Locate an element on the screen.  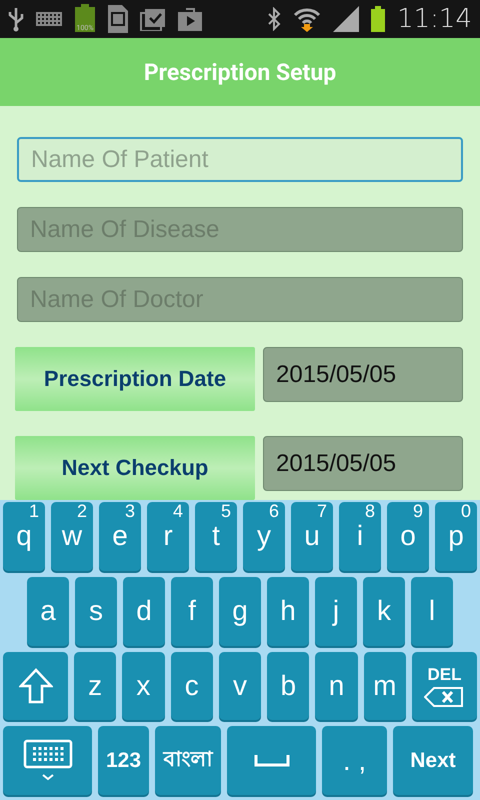
key: k is located at coordinates (384, 611).